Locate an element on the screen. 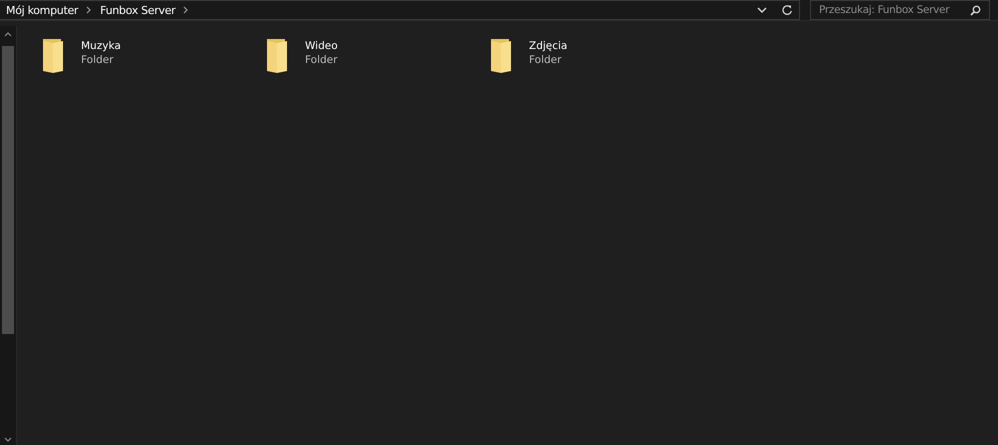  search-field: Przeszukaj: Funbox Server is located at coordinates (900, 10).